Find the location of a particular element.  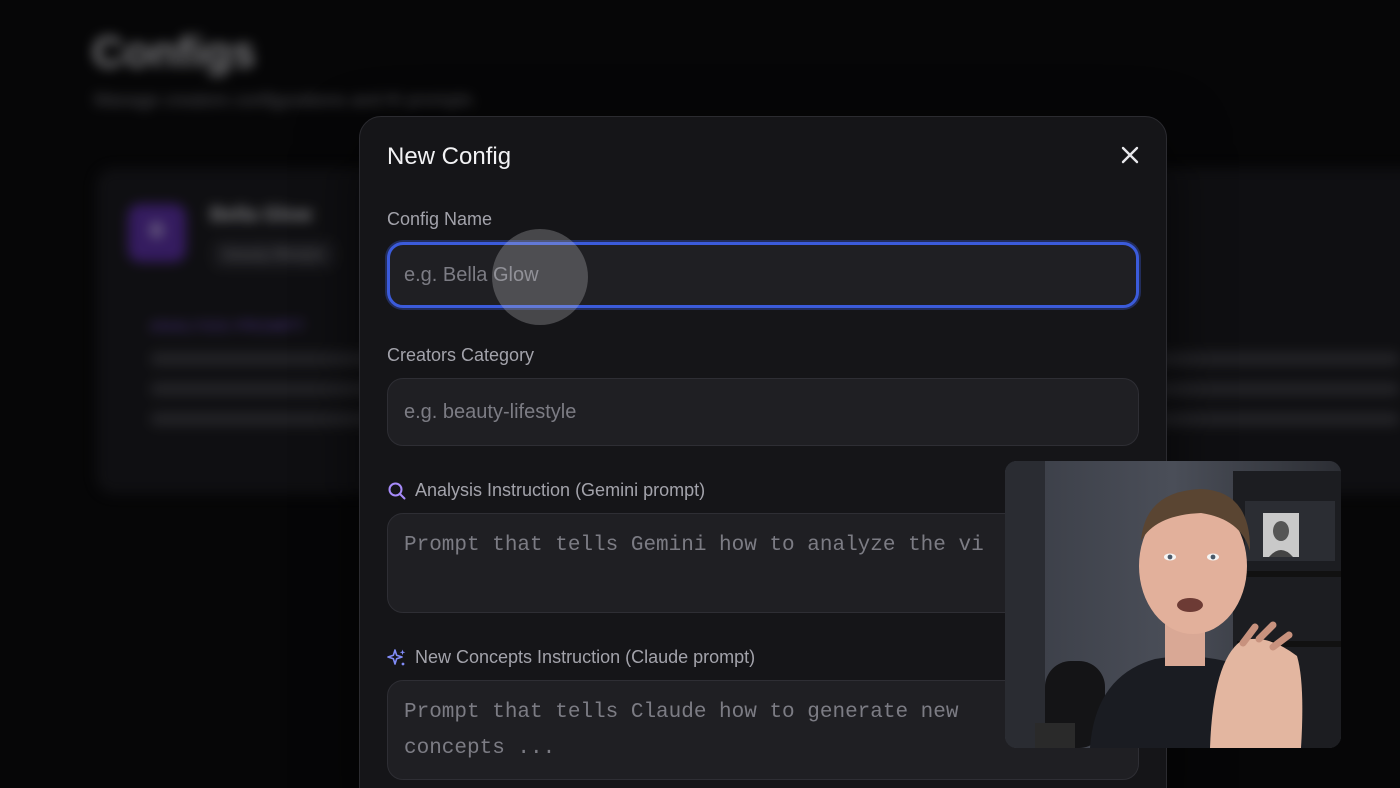

config-name-label-text: Config Name is located at coordinates (440, 219).